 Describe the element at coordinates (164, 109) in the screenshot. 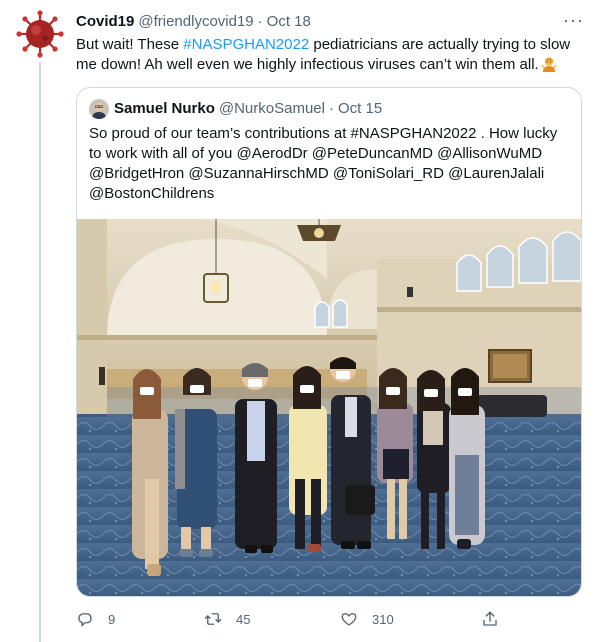

I see `quoted-author-name: Samuel Nurko` at that location.